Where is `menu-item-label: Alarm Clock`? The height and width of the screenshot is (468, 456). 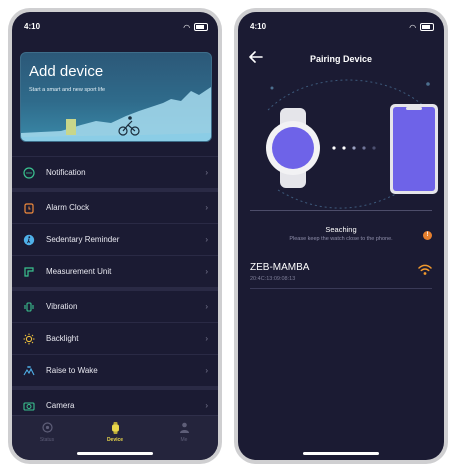 menu-item-label: Alarm Clock is located at coordinates (68, 207).